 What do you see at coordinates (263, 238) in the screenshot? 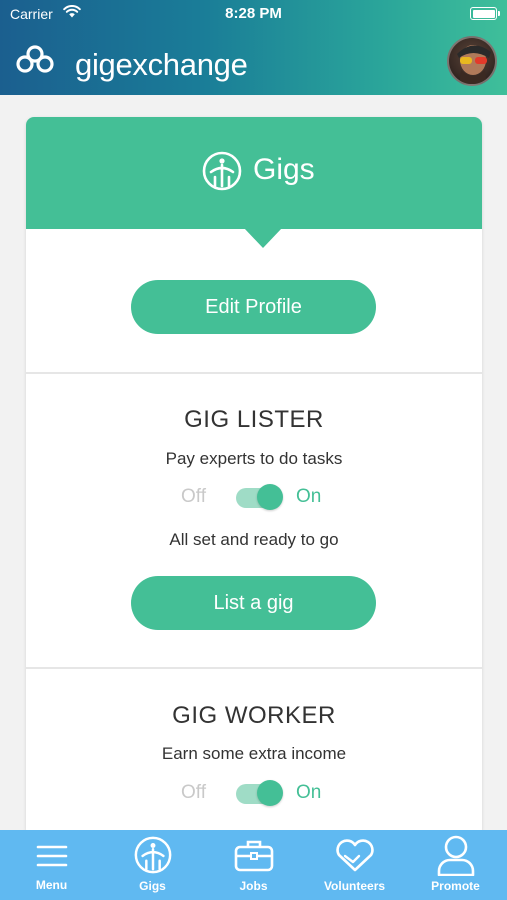
I see `header-pointer` at bounding box center [263, 238].